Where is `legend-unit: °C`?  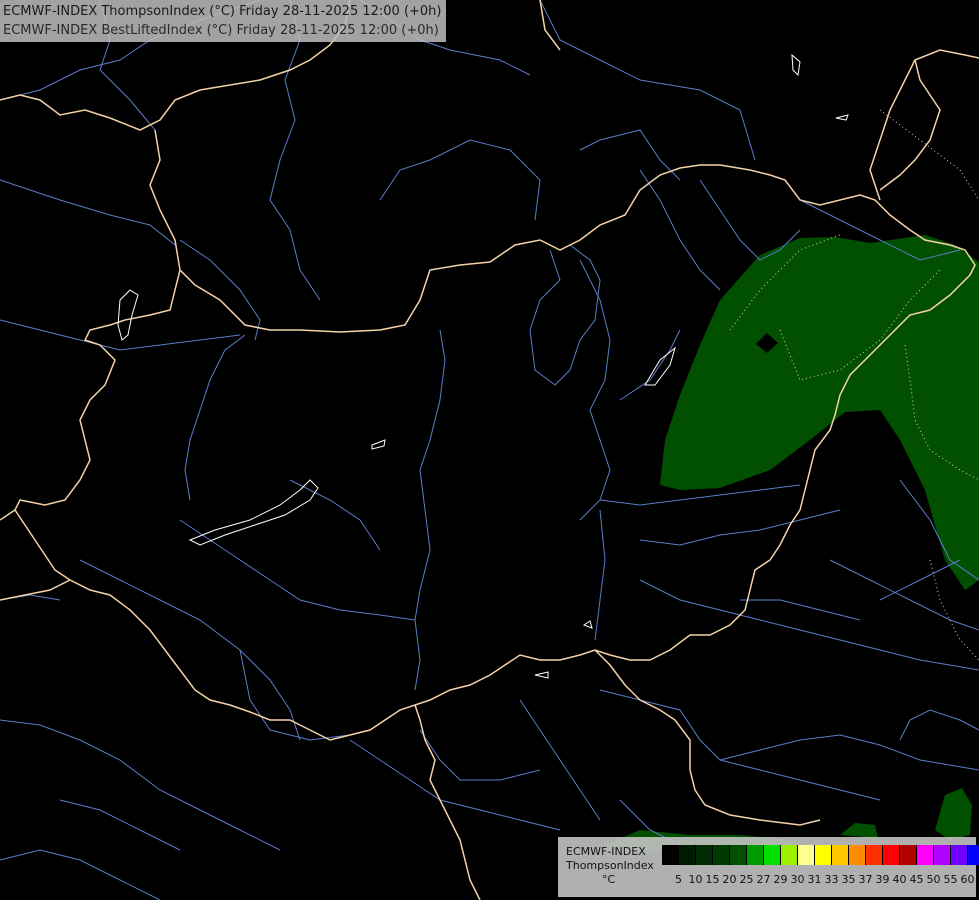 legend-unit: °C is located at coordinates (609, 879).